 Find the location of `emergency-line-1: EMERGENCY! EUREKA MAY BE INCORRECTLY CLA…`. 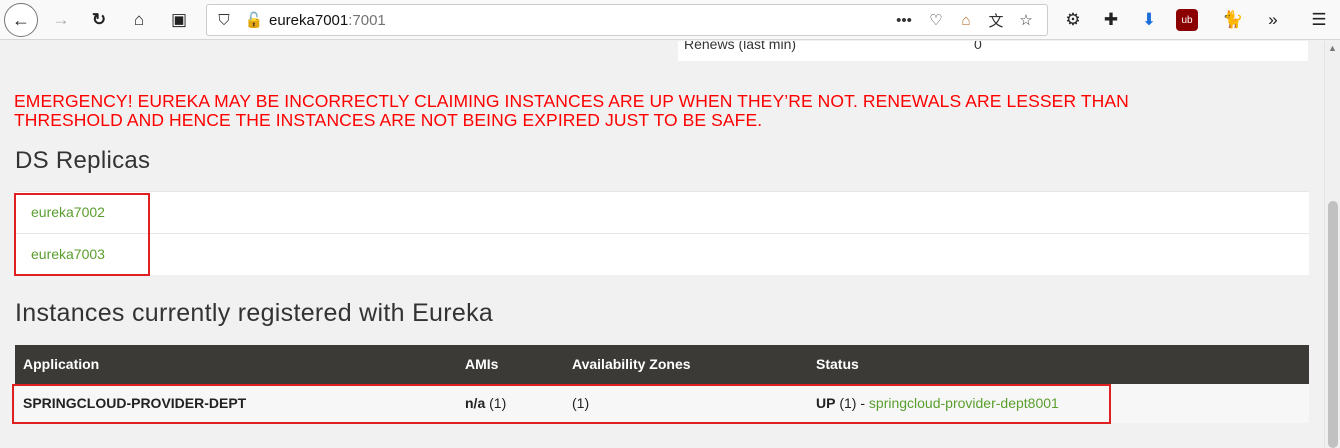

emergency-line-1: EMERGENCY! EUREKA MAY BE INCORRECTLY CLA… is located at coordinates (571, 101).